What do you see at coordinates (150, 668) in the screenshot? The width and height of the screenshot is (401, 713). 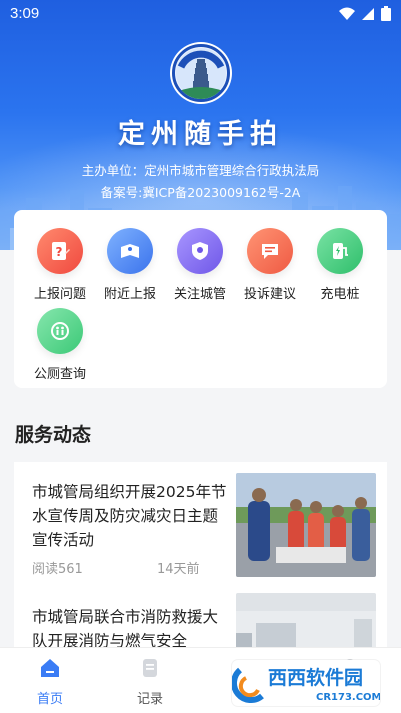 I see `record-icon` at bounding box center [150, 668].